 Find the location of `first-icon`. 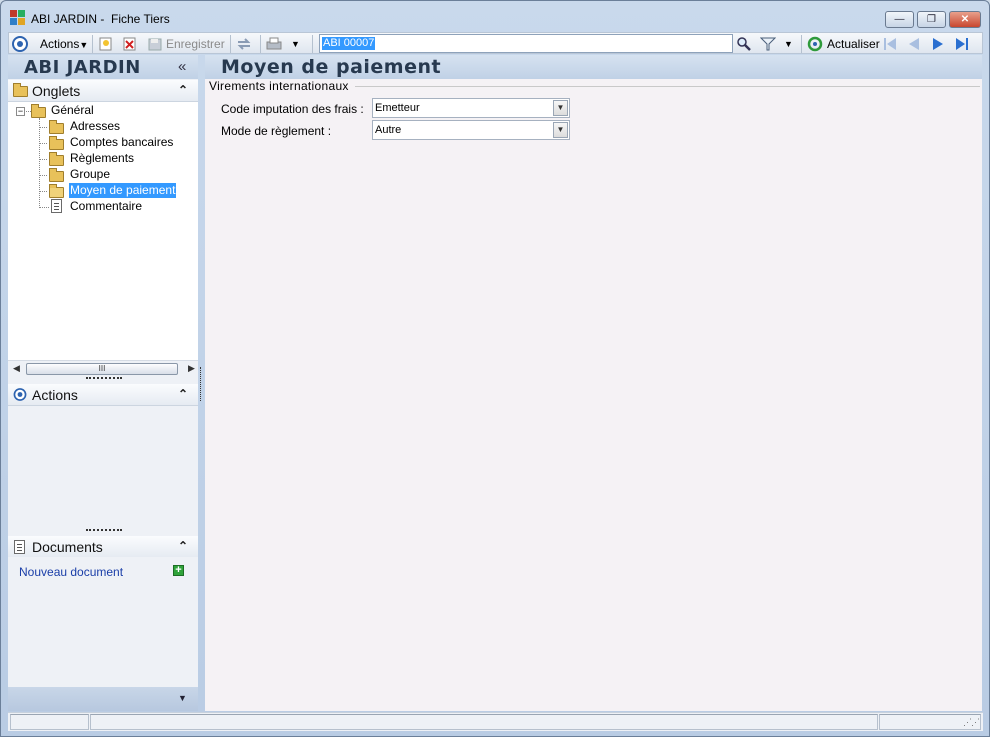

first-icon is located at coordinates (890, 44).